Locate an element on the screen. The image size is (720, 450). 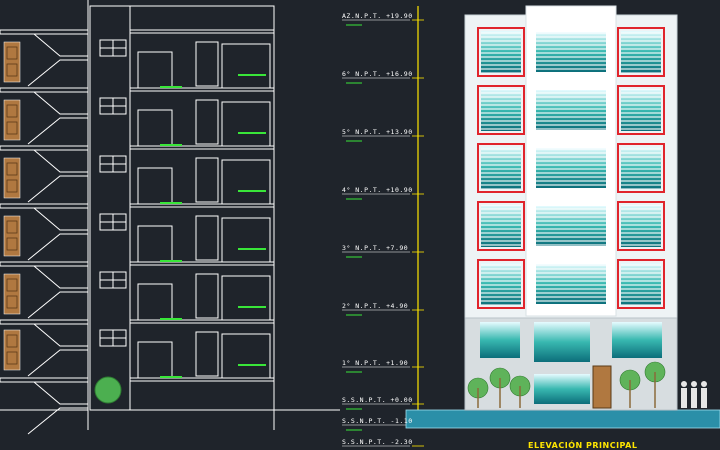
level-label-sotano2: S.S.N.P.T. -2.30 is located at coordinates (377, 442).